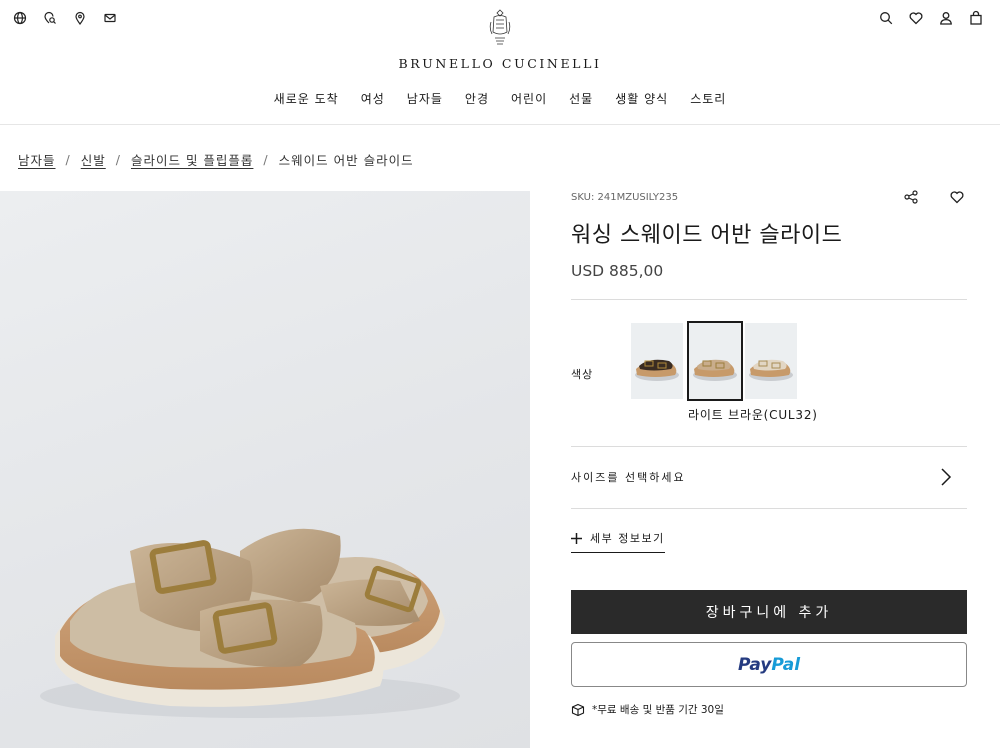 The image size is (1000, 748). I want to click on color-swatch-light-brown, so click(715, 361).